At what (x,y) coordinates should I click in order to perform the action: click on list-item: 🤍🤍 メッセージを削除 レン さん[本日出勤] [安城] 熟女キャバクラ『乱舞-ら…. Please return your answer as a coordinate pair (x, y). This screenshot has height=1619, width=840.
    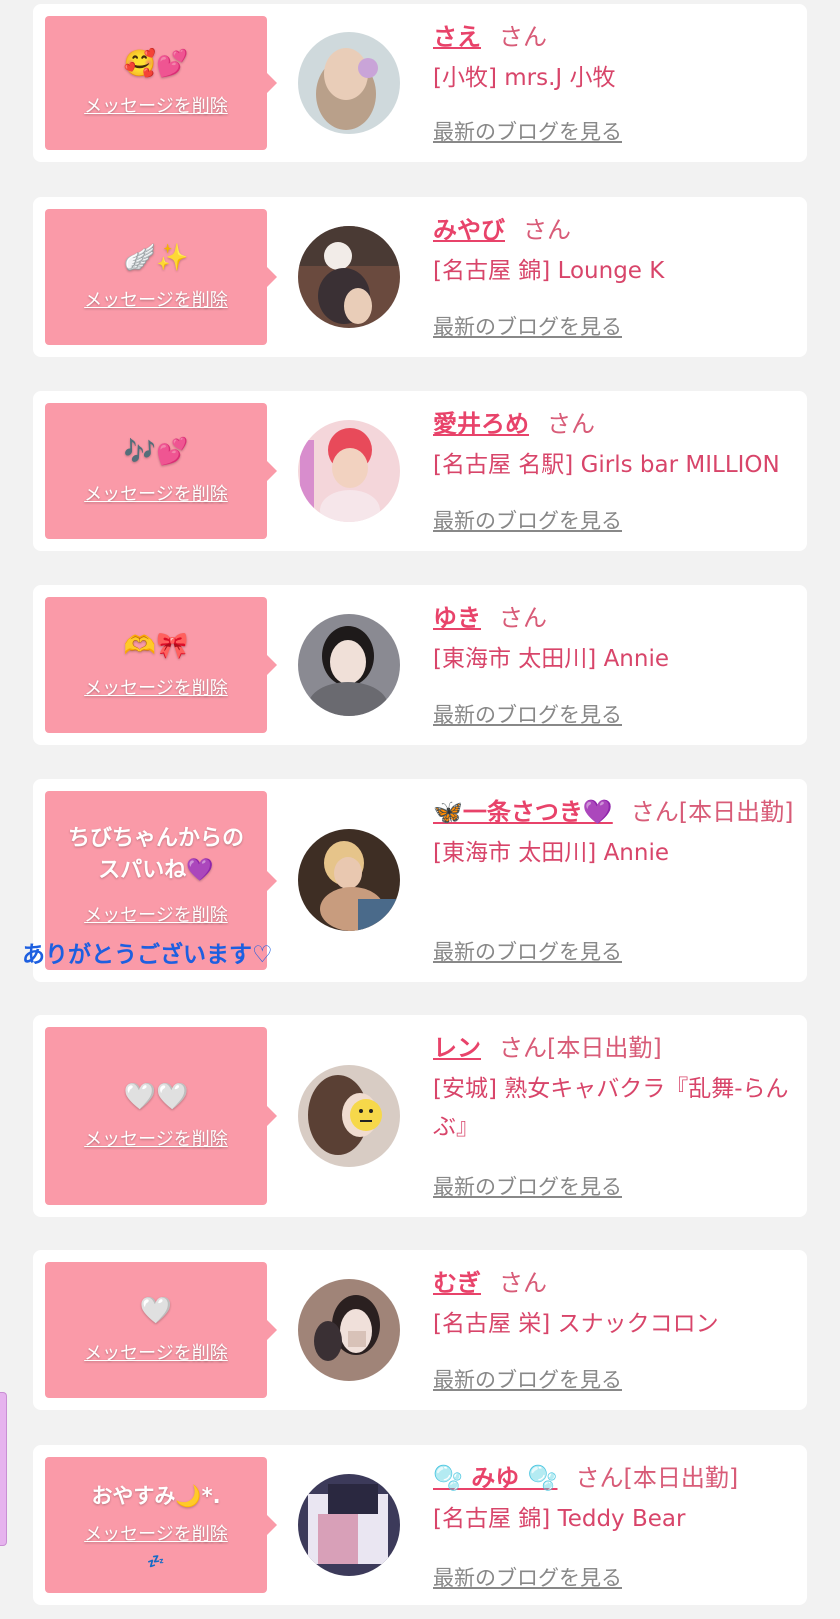
    Looking at the image, I should click on (420, 1116).